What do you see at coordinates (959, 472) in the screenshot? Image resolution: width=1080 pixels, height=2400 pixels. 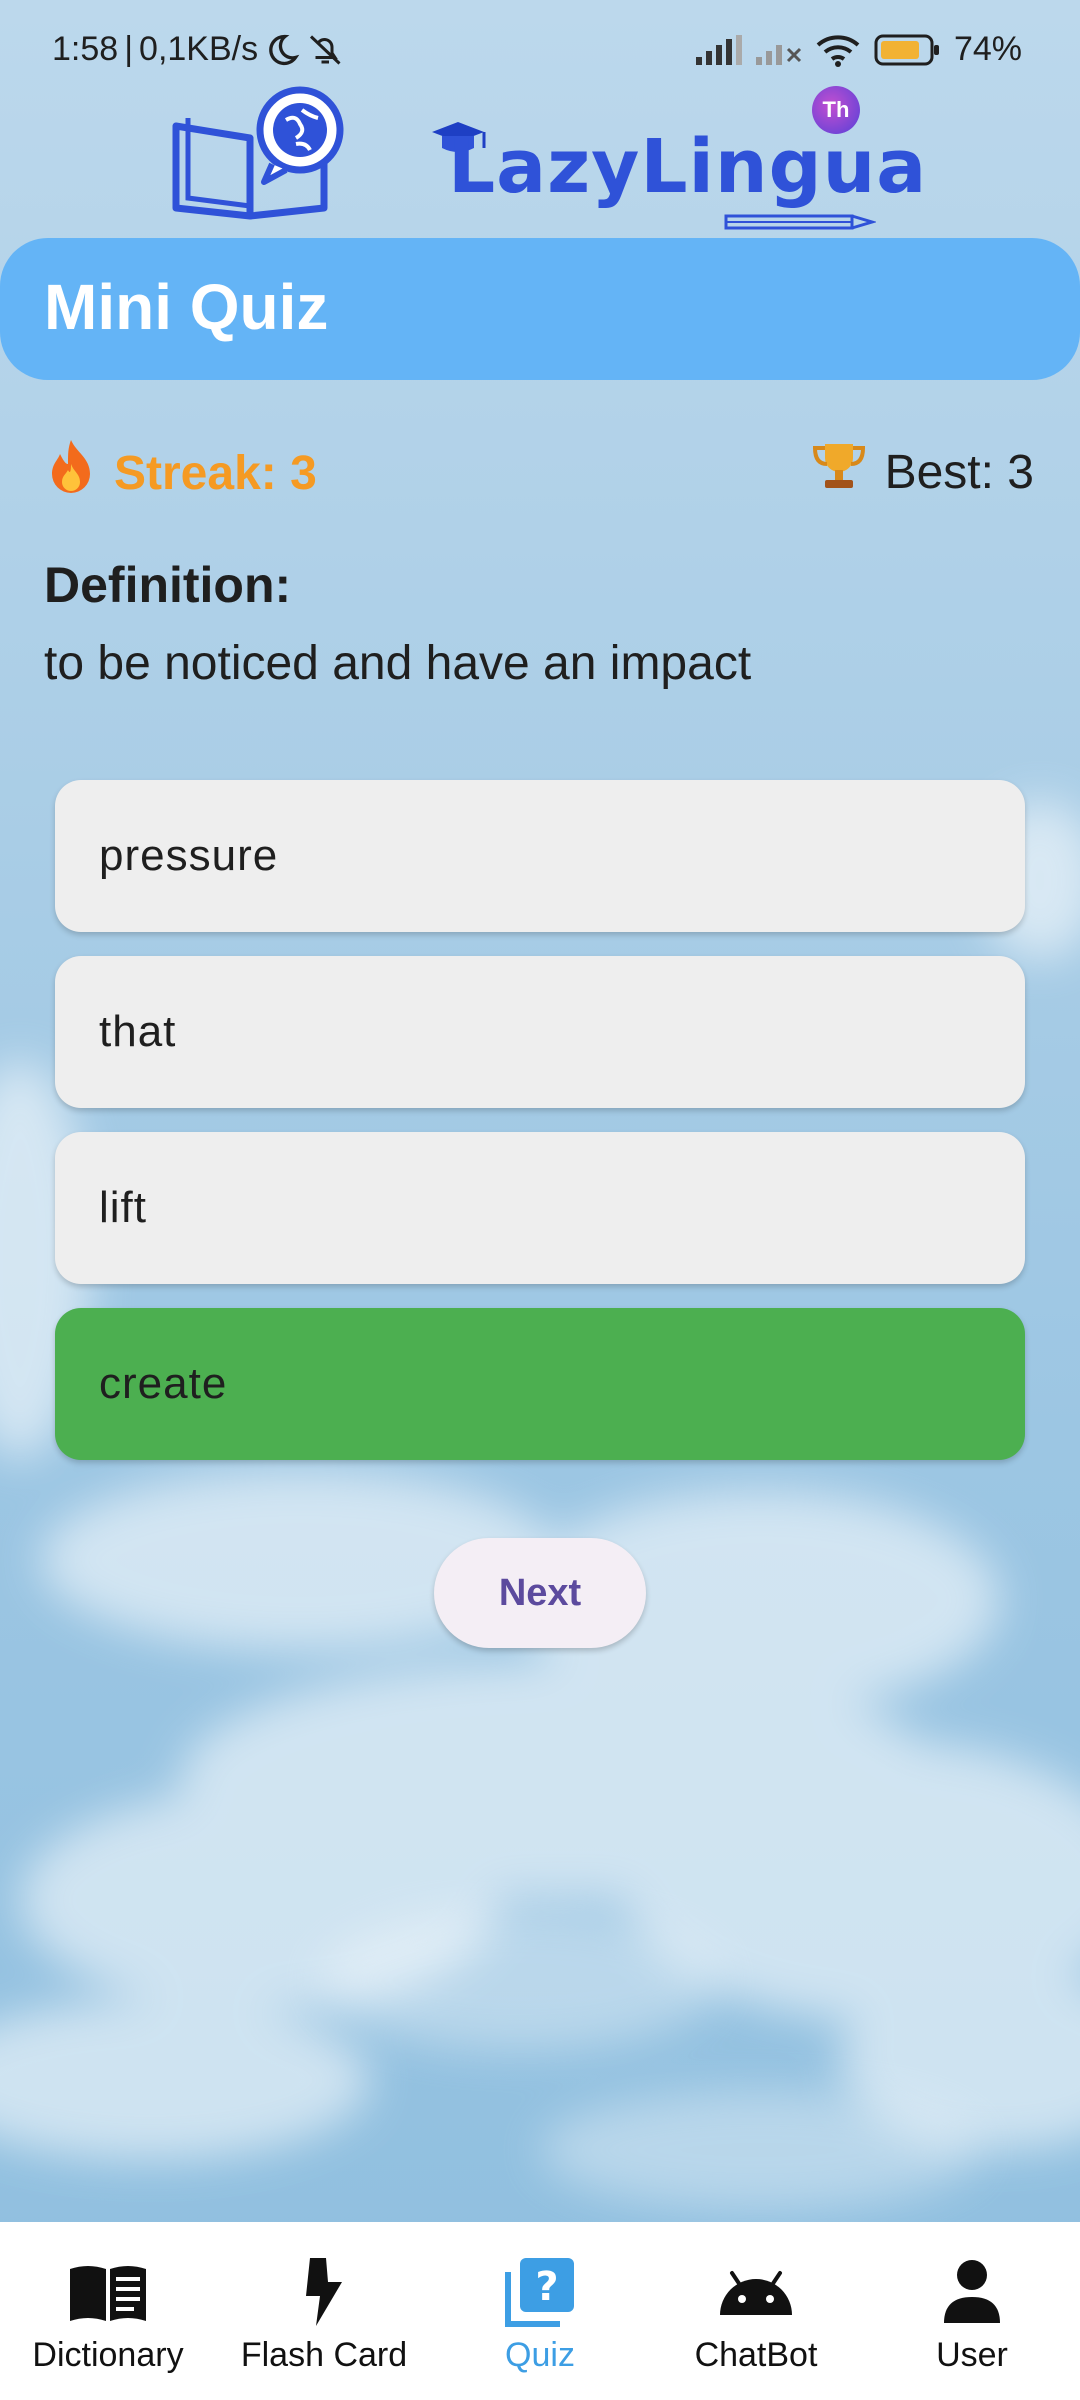 I see `best-label: Best: 3` at bounding box center [959, 472].